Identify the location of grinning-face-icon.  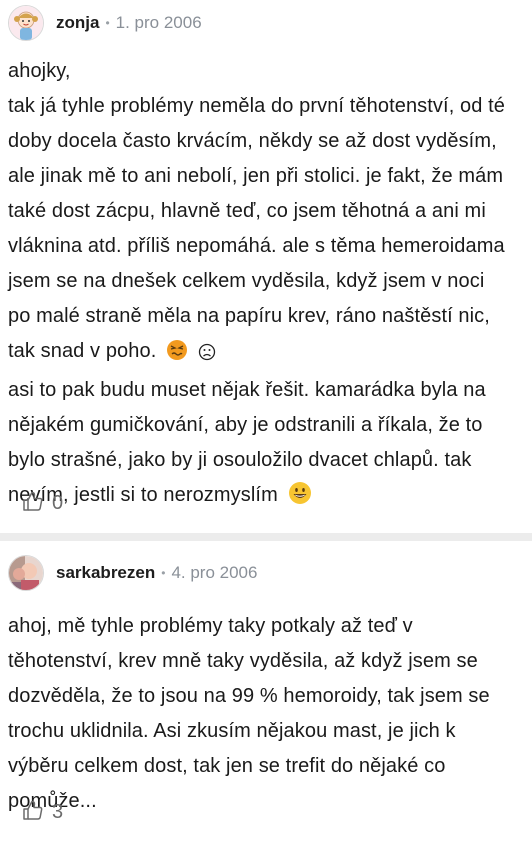
(300, 499).